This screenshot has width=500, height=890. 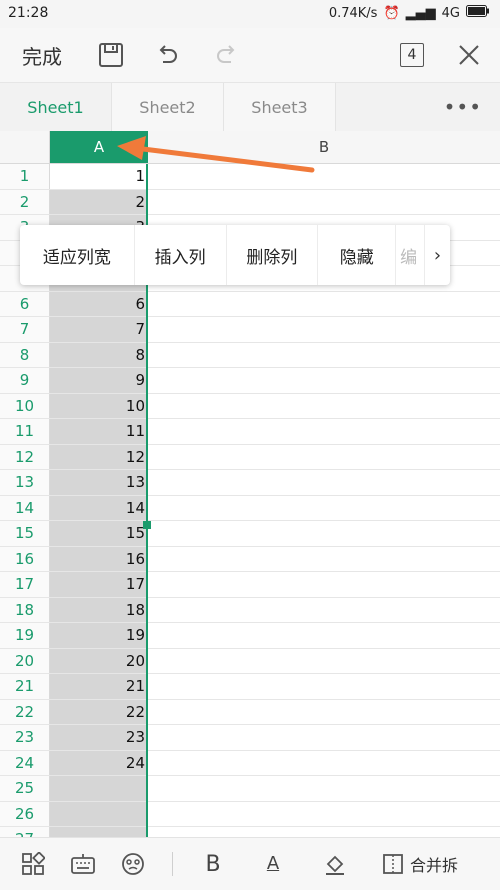 What do you see at coordinates (28, 13) in the screenshot?
I see `status-time: 21:28` at bounding box center [28, 13].